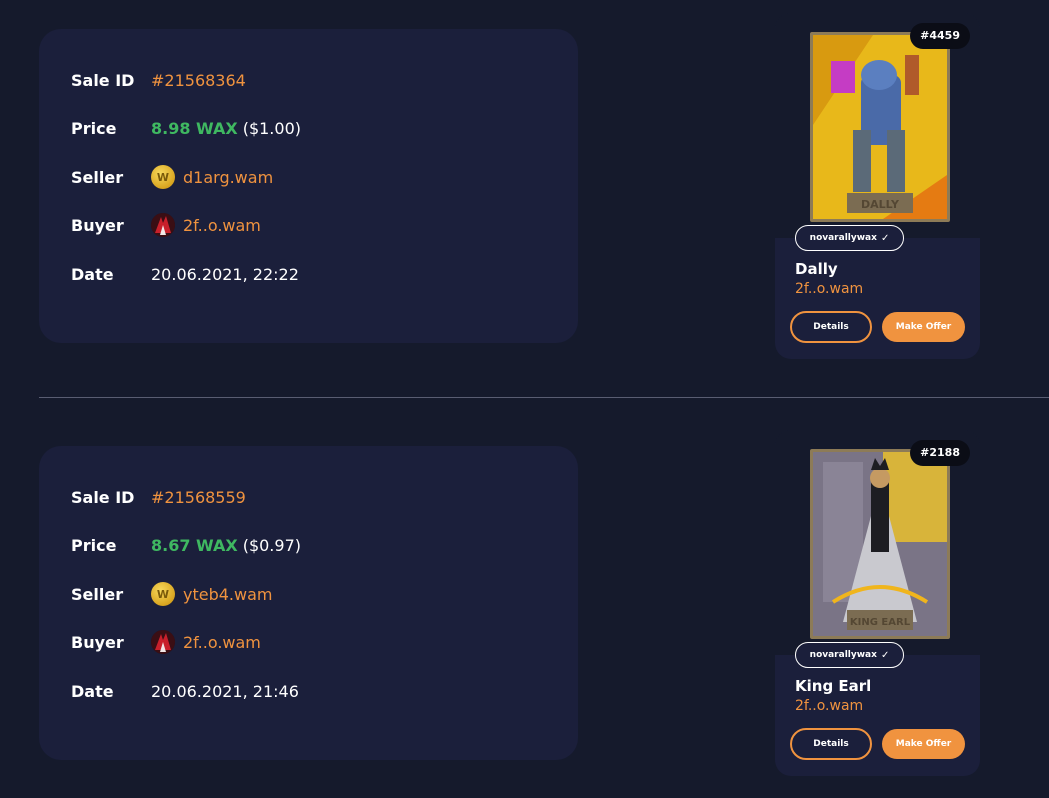 Image resolution: width=1049 pixels, height=798 pixels. What do you see at coordinates (194, 128) in the screenshot?
I see `price-wax: 8.98 WAX` at bounding box center [194, 128].